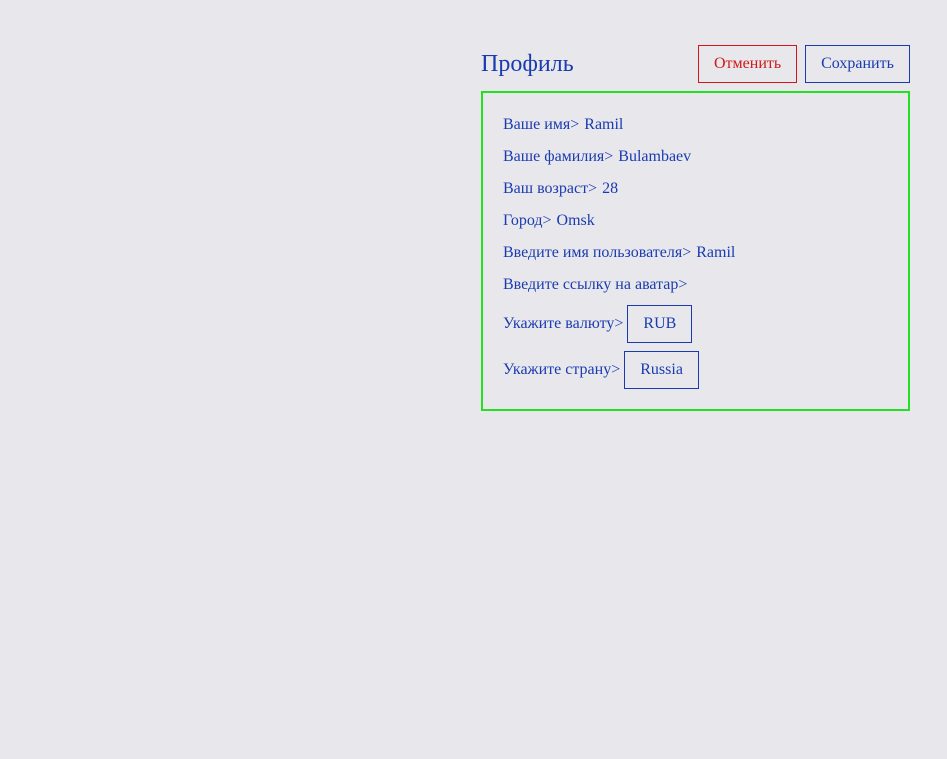 The image size is (947, 759). I want to click on city-value: Omsk, so click(576, 220).